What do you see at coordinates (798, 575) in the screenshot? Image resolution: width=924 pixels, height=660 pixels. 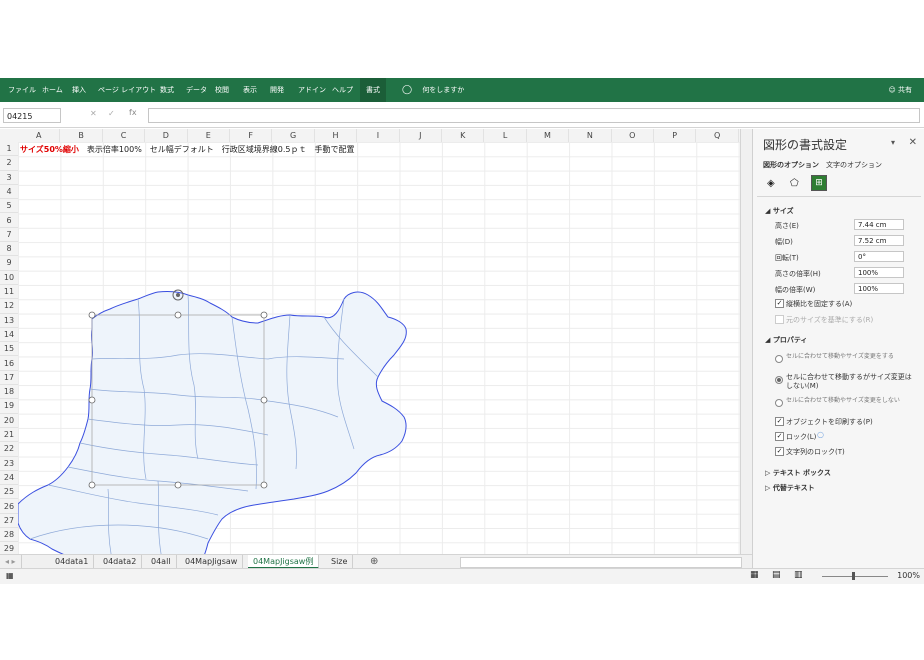 I see `page-break-view-icon: ▥` at bounding box center [798, 575].